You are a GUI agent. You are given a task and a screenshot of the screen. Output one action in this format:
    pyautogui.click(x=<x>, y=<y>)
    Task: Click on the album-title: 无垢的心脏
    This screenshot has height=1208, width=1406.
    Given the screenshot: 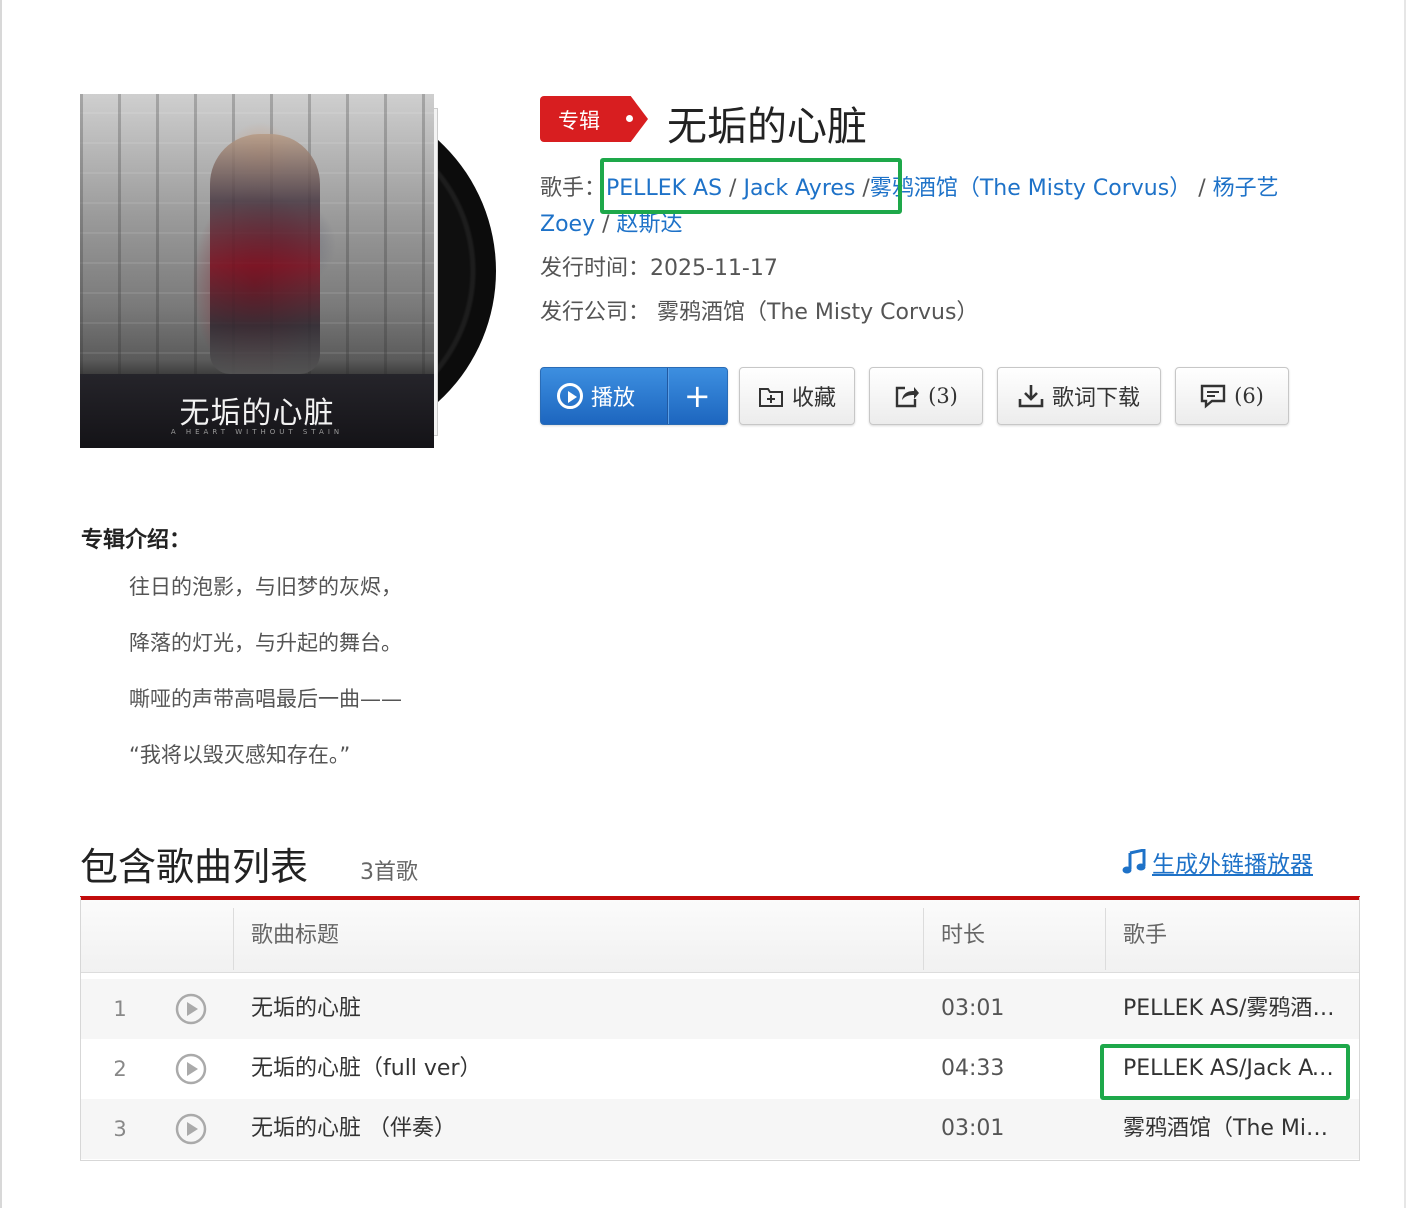 What is the action you would take?
    pyautogui.click(x=767, y=127)
    